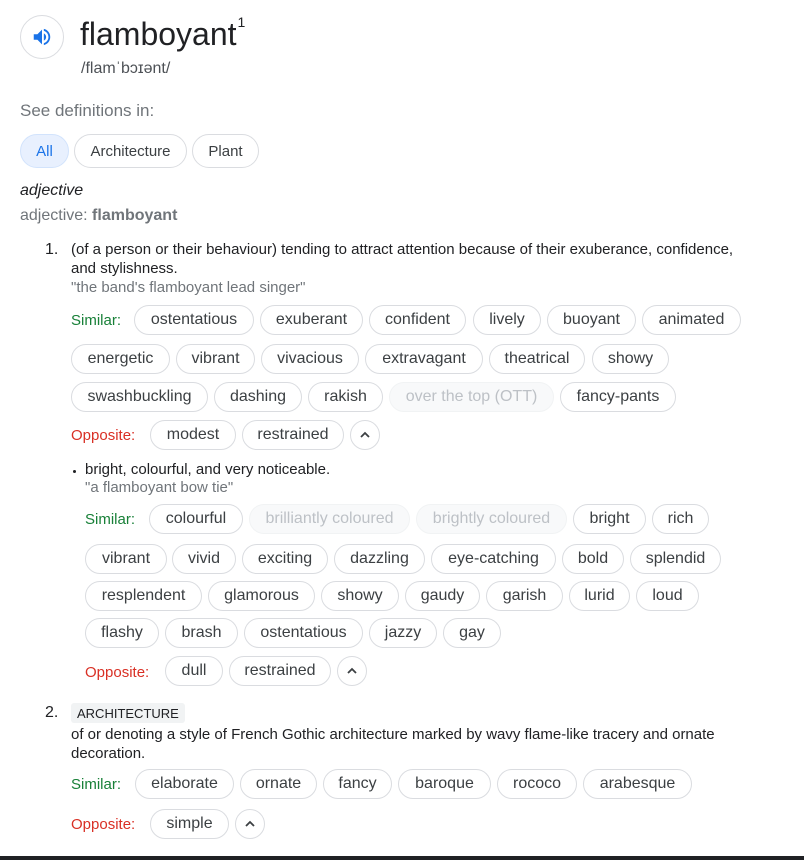 This screenshot has height=860, width=804. What do you see at coordinates (193, 435) in the screenshot?
I see `antonym-chip: modest` at bounding box center [193, 435].